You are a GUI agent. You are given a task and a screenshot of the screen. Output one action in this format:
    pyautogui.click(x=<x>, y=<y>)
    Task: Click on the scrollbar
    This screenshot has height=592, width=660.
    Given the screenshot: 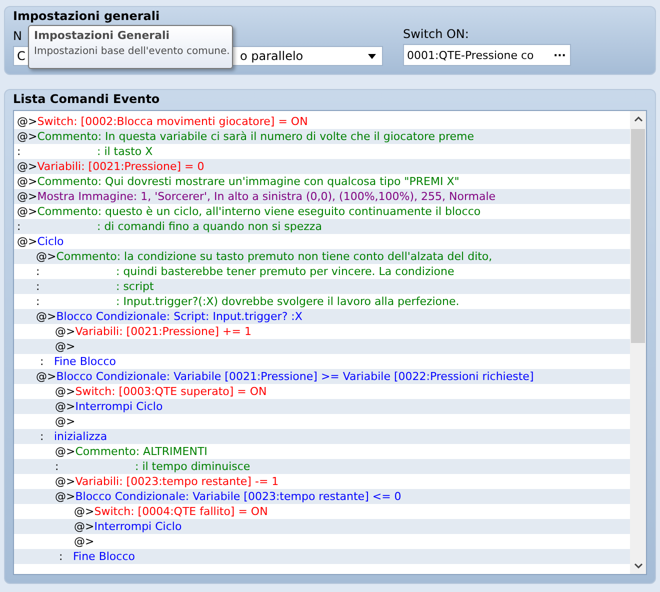 What is the action you would take?
    pyautogui.click(x=638, y=342)
    